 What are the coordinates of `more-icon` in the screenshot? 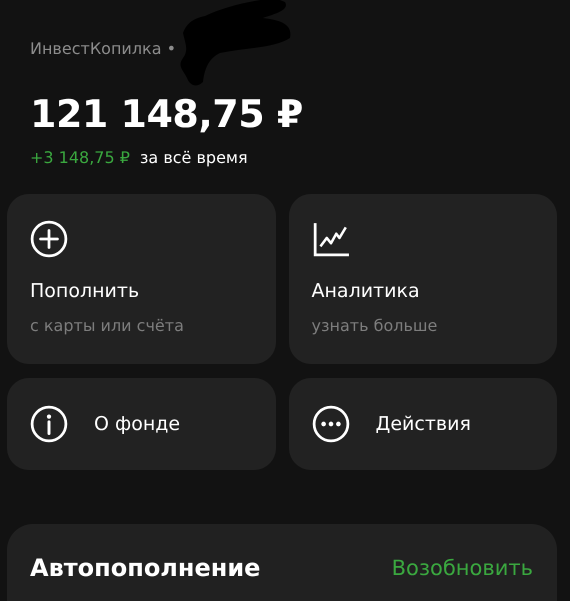 It's located at (331, 424).